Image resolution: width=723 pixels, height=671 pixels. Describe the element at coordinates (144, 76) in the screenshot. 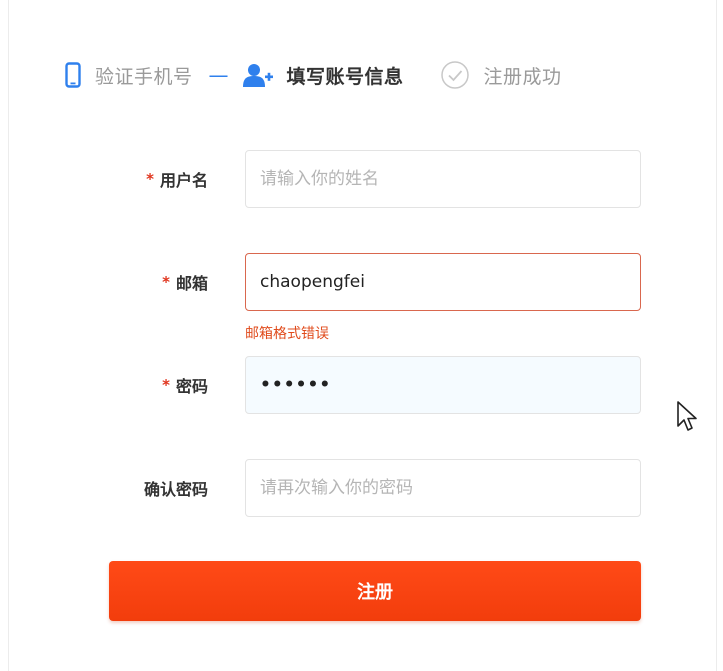

I see `step-verify-phone-label: 验证手机号` at that location.